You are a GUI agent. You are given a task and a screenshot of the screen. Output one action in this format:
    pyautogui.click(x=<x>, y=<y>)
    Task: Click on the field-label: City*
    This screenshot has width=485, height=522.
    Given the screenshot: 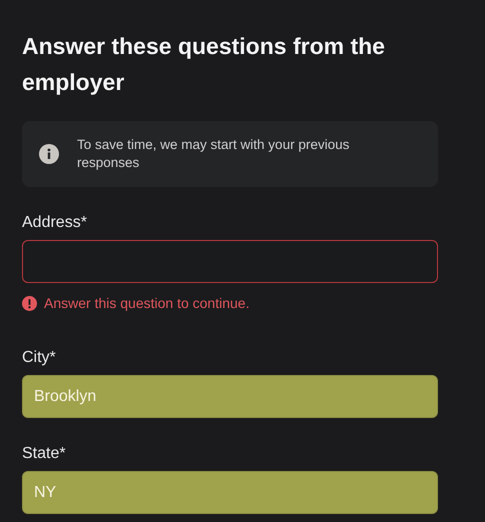 What is the action you would take?
    pyautogui.click(x=39, y=358)
    